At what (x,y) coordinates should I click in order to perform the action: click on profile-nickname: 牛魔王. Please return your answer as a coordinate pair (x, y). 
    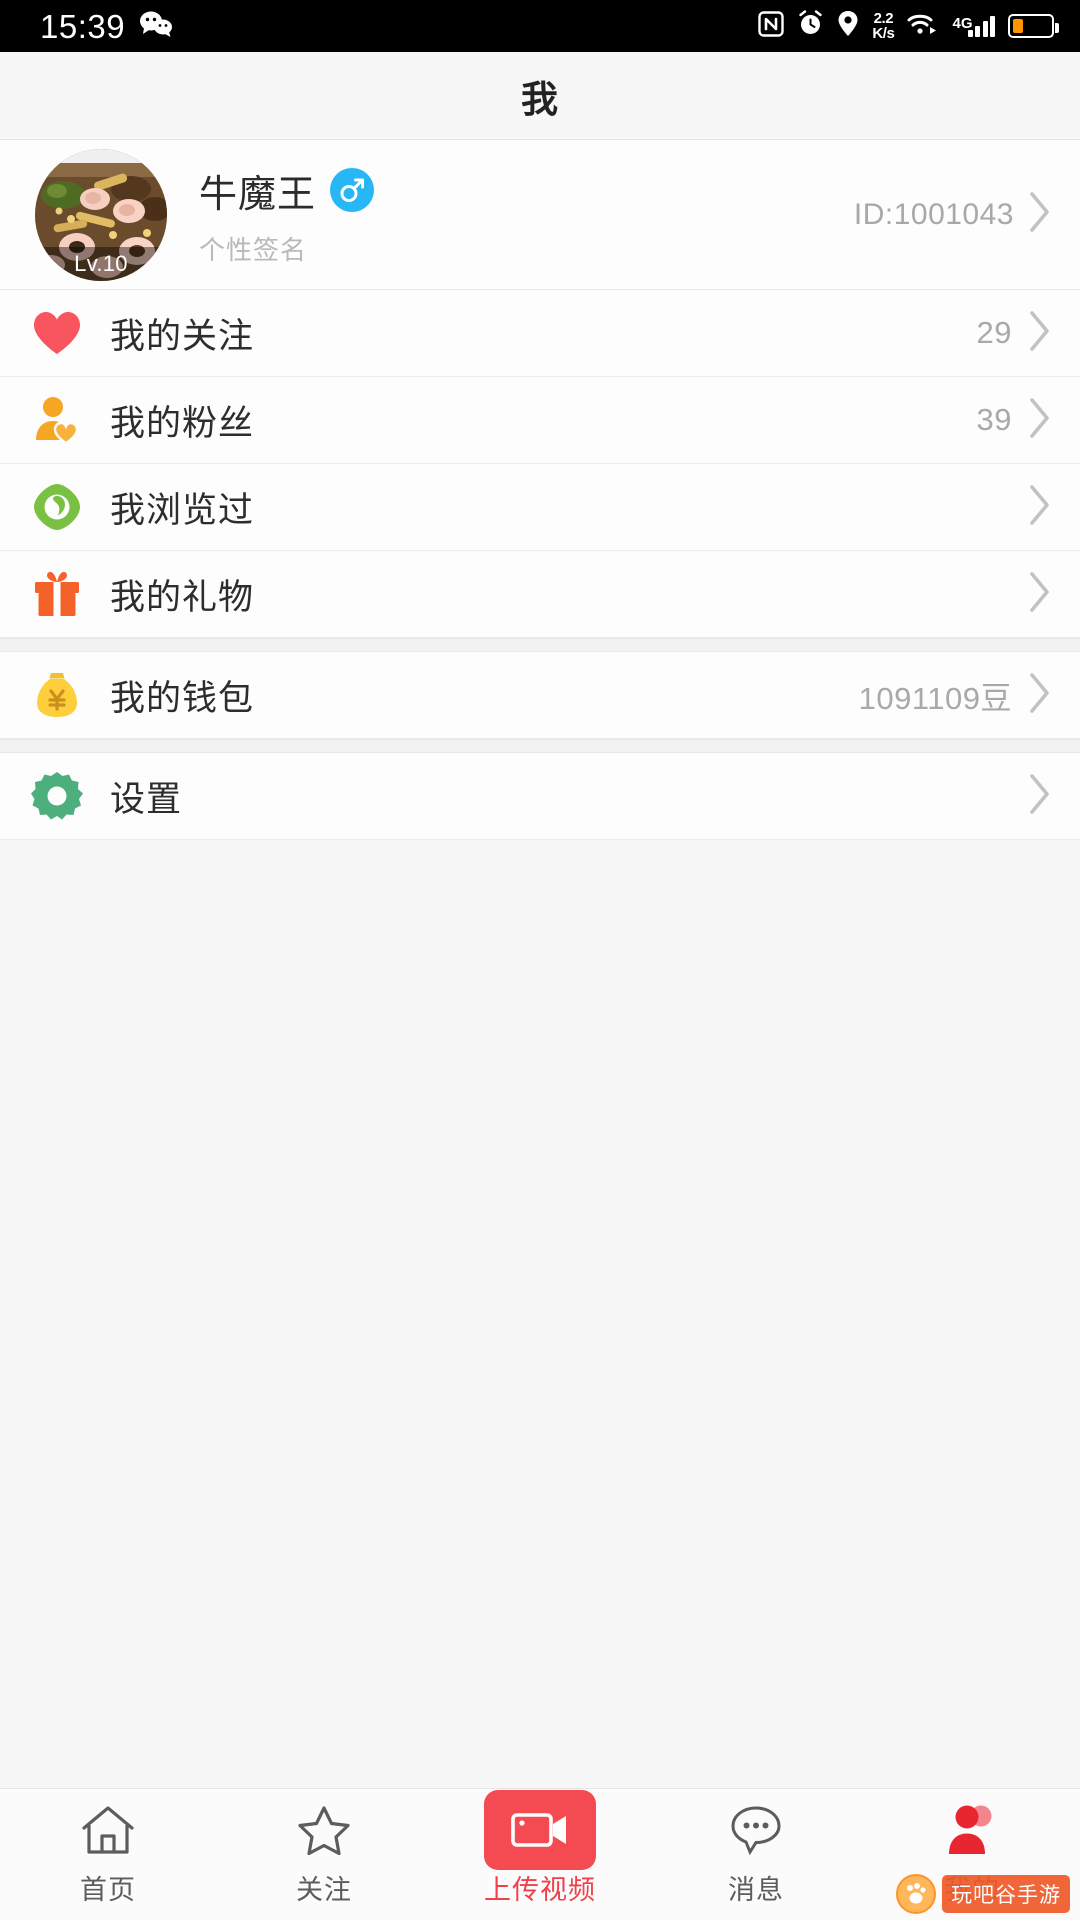
    Looking at the image, I should click on (258, 194).